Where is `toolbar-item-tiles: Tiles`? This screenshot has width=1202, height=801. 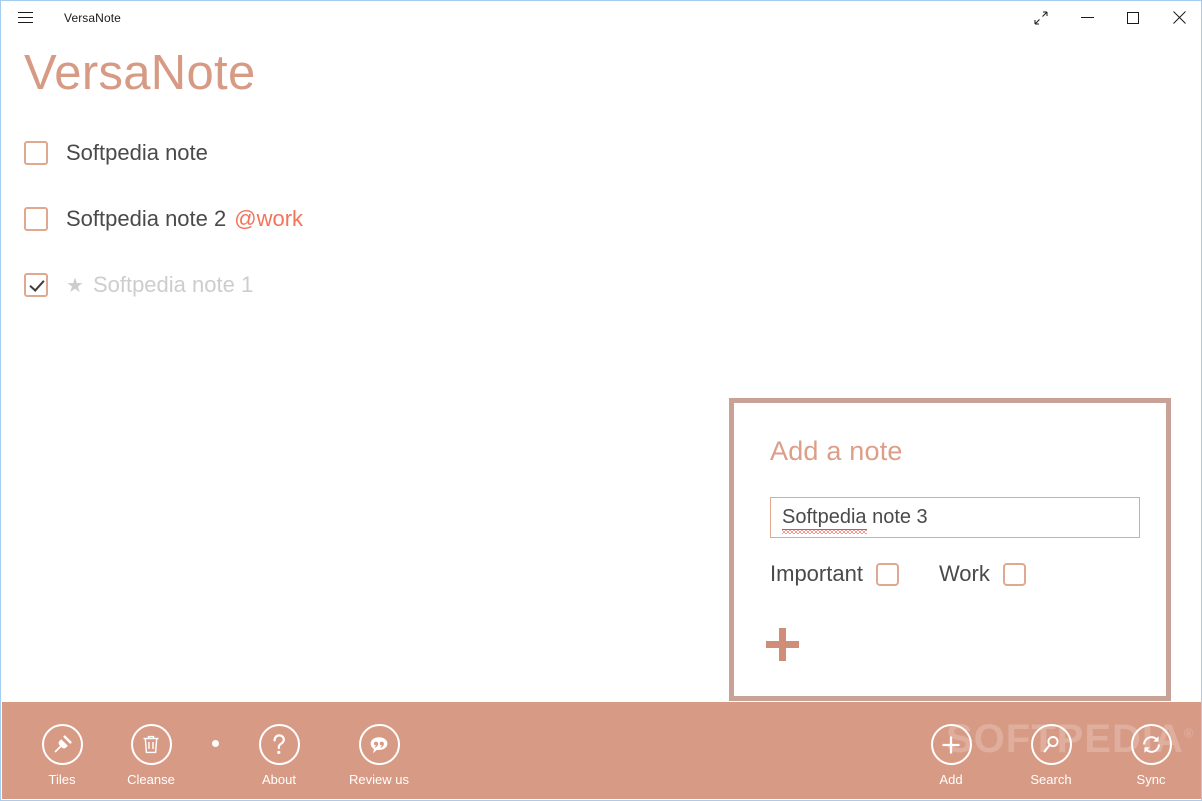
toolbar-item-tiles: Tiles is located at coordinates (62, 755).